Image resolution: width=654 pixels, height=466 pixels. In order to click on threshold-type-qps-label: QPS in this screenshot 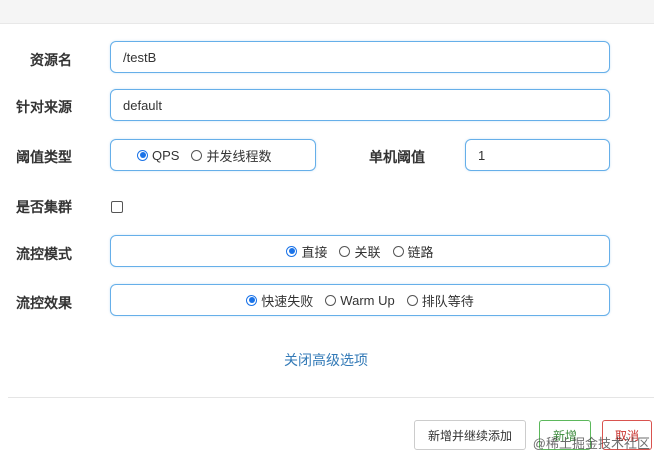, I will do `click(166, 155)`.